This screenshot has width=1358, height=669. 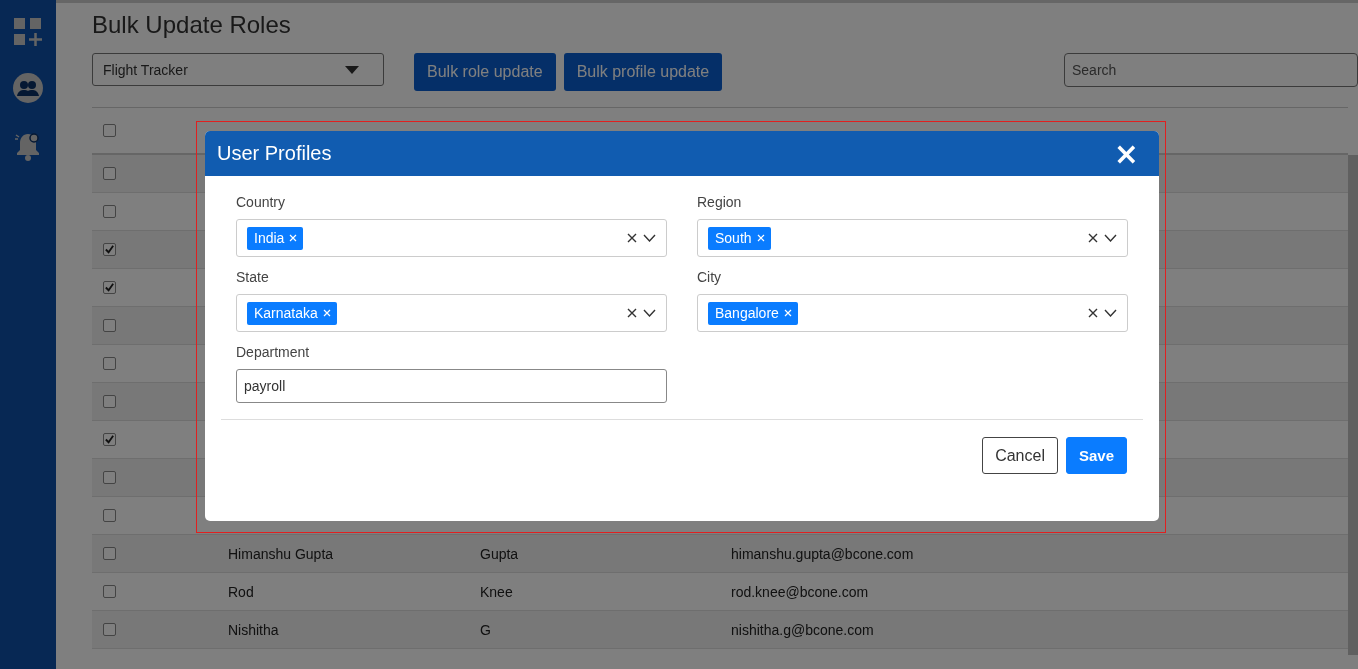 What do you see at coordinates (1126, 153) in the screenshot?
I see `close-button: ×` at bounding box center [1126, 153].